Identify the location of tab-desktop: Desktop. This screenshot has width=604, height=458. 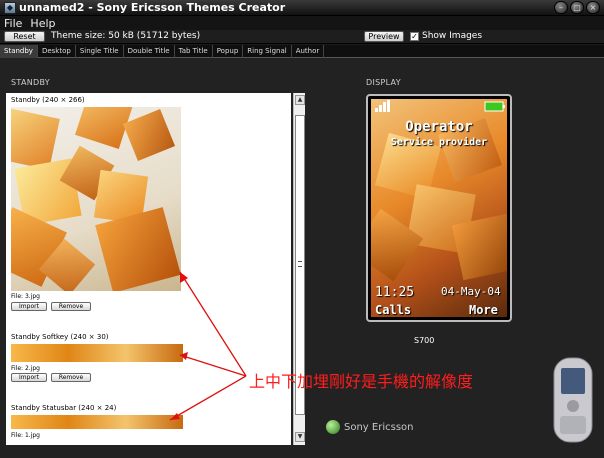
(57, 51).